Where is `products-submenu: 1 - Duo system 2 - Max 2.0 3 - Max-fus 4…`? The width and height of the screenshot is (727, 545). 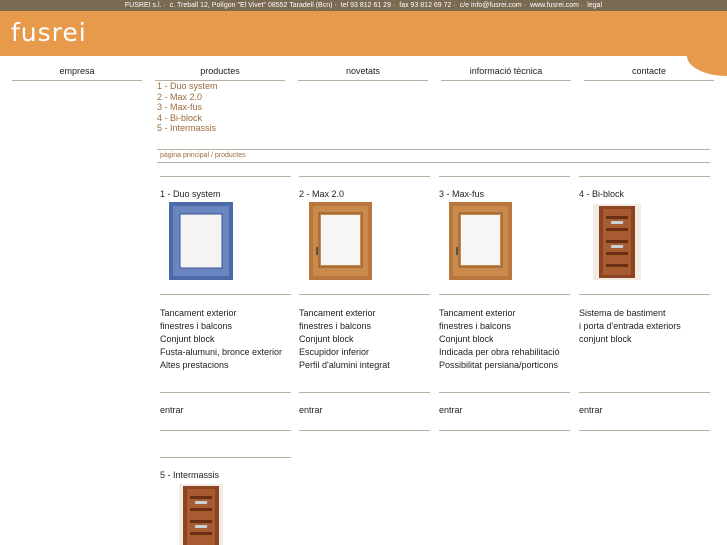 products-submenu: 1 - Duo system 2 - Max 2.0 3 - Max-fus 4… is located at coordinates (187, 107).